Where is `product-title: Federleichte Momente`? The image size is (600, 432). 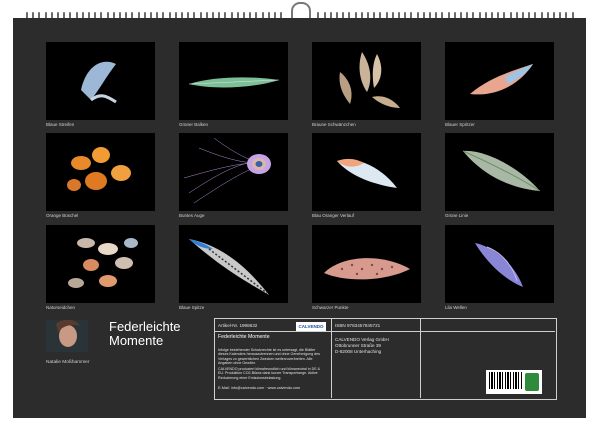
product-title: Federleichte Momente is located at coordinates (244, 337).